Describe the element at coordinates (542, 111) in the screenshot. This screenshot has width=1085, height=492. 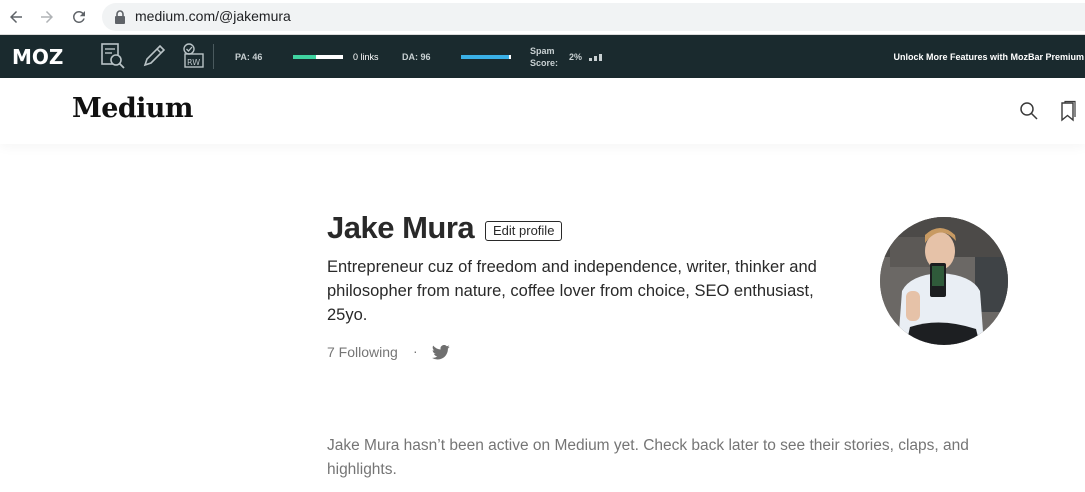
I see `medium-header: Medium` at that location.